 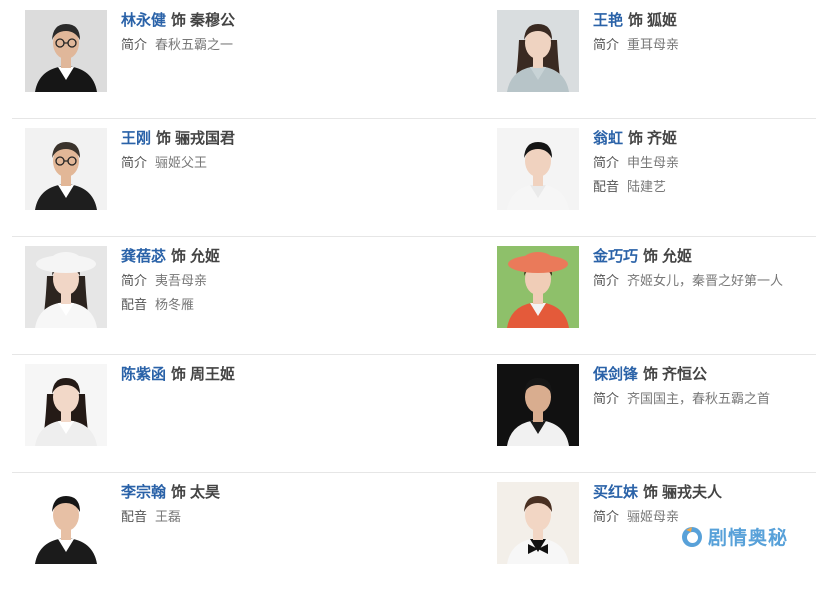 I want to click on role-name: 骊戎夫人, so click(x=692, y=492).